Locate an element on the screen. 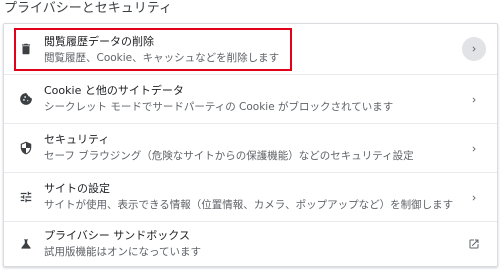 Image resolution: width=503 pixels, height=270 pixels. row-description: 閲覧履歴、Cookie、キャッシュなどを削除します is located at coordinates (162, 58).